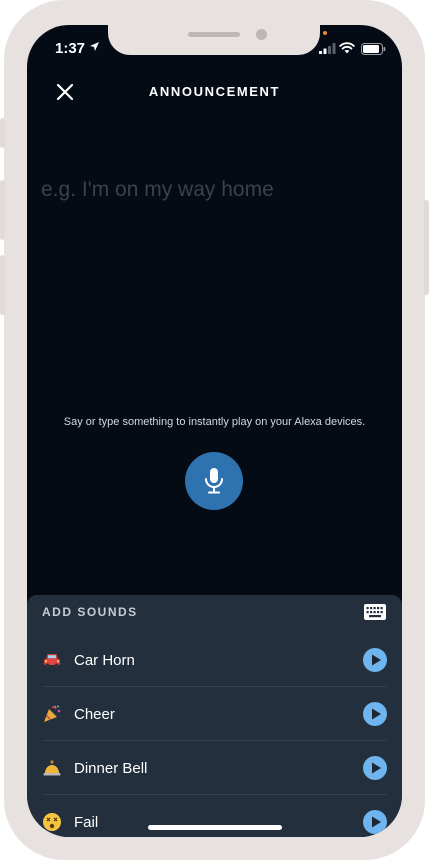 The image size is (429, 862). Describe the element at coordinates (215, 827) in the screenshot. I see `home-indicator` at that location.